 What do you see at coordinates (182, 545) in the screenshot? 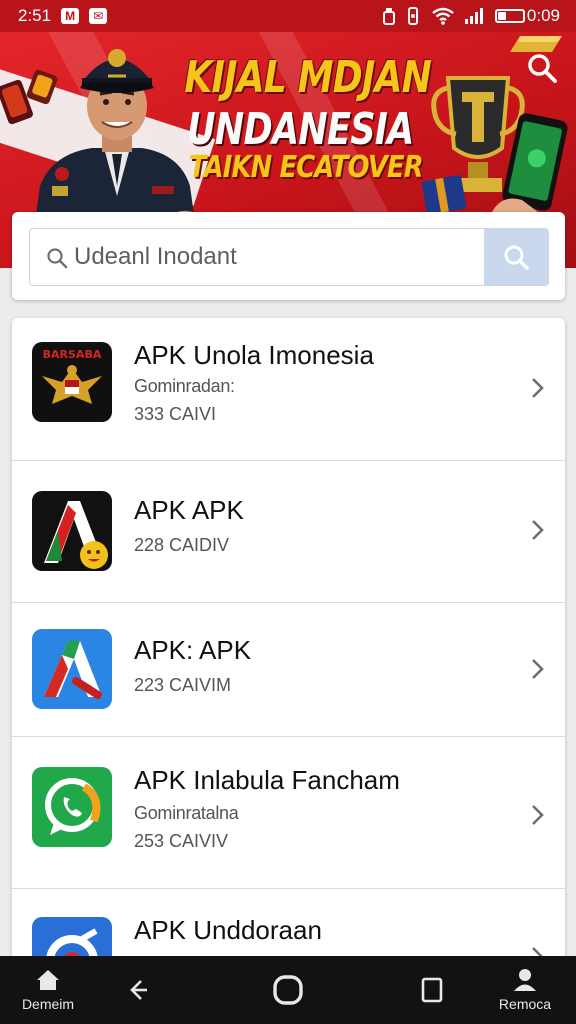
I see `app-size: 228 CAIDIV` at bounding box center [182, 545].